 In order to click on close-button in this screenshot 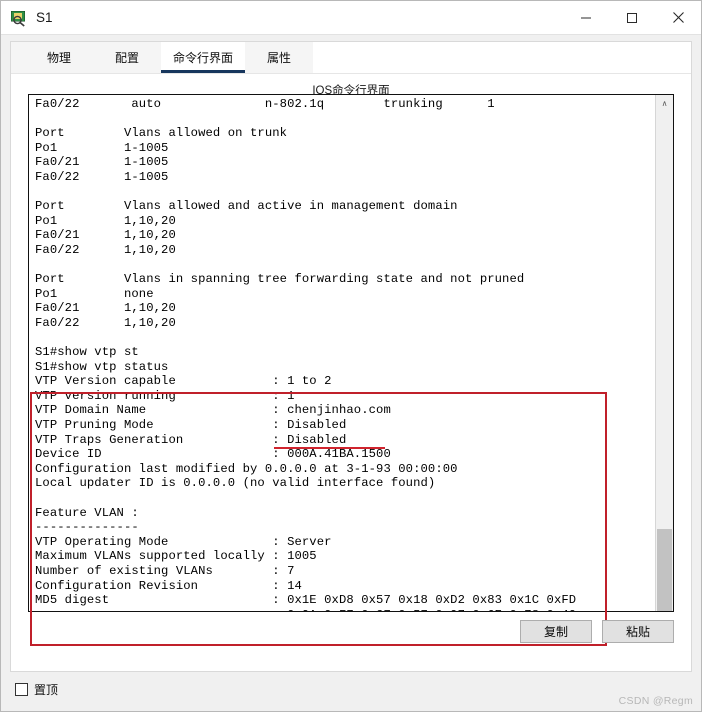, I will do `click(678, 17)`.